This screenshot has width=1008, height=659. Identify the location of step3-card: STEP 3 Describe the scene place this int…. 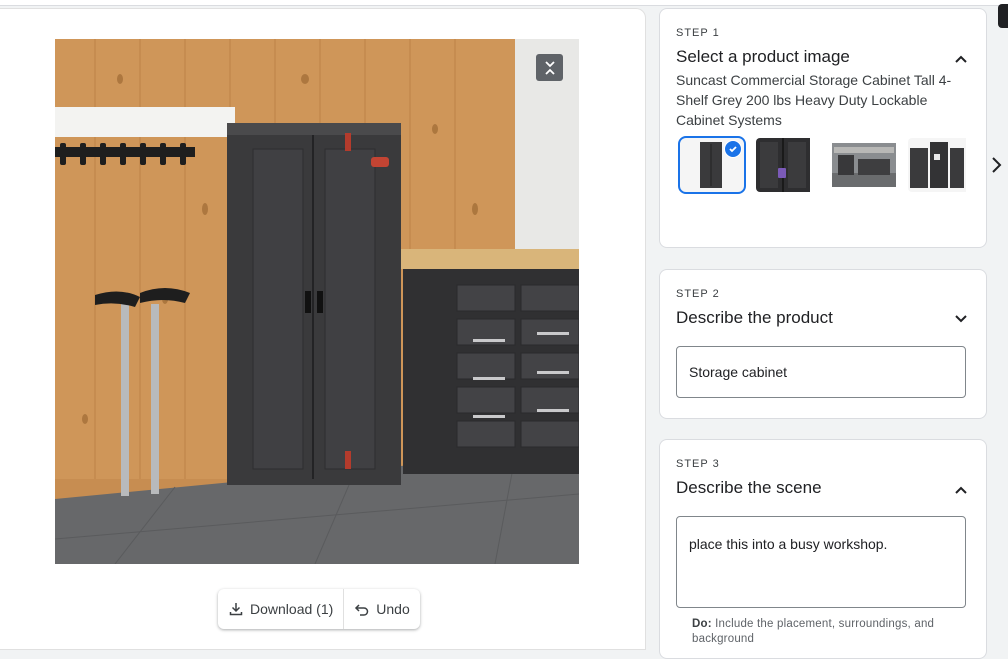
(823, 549).